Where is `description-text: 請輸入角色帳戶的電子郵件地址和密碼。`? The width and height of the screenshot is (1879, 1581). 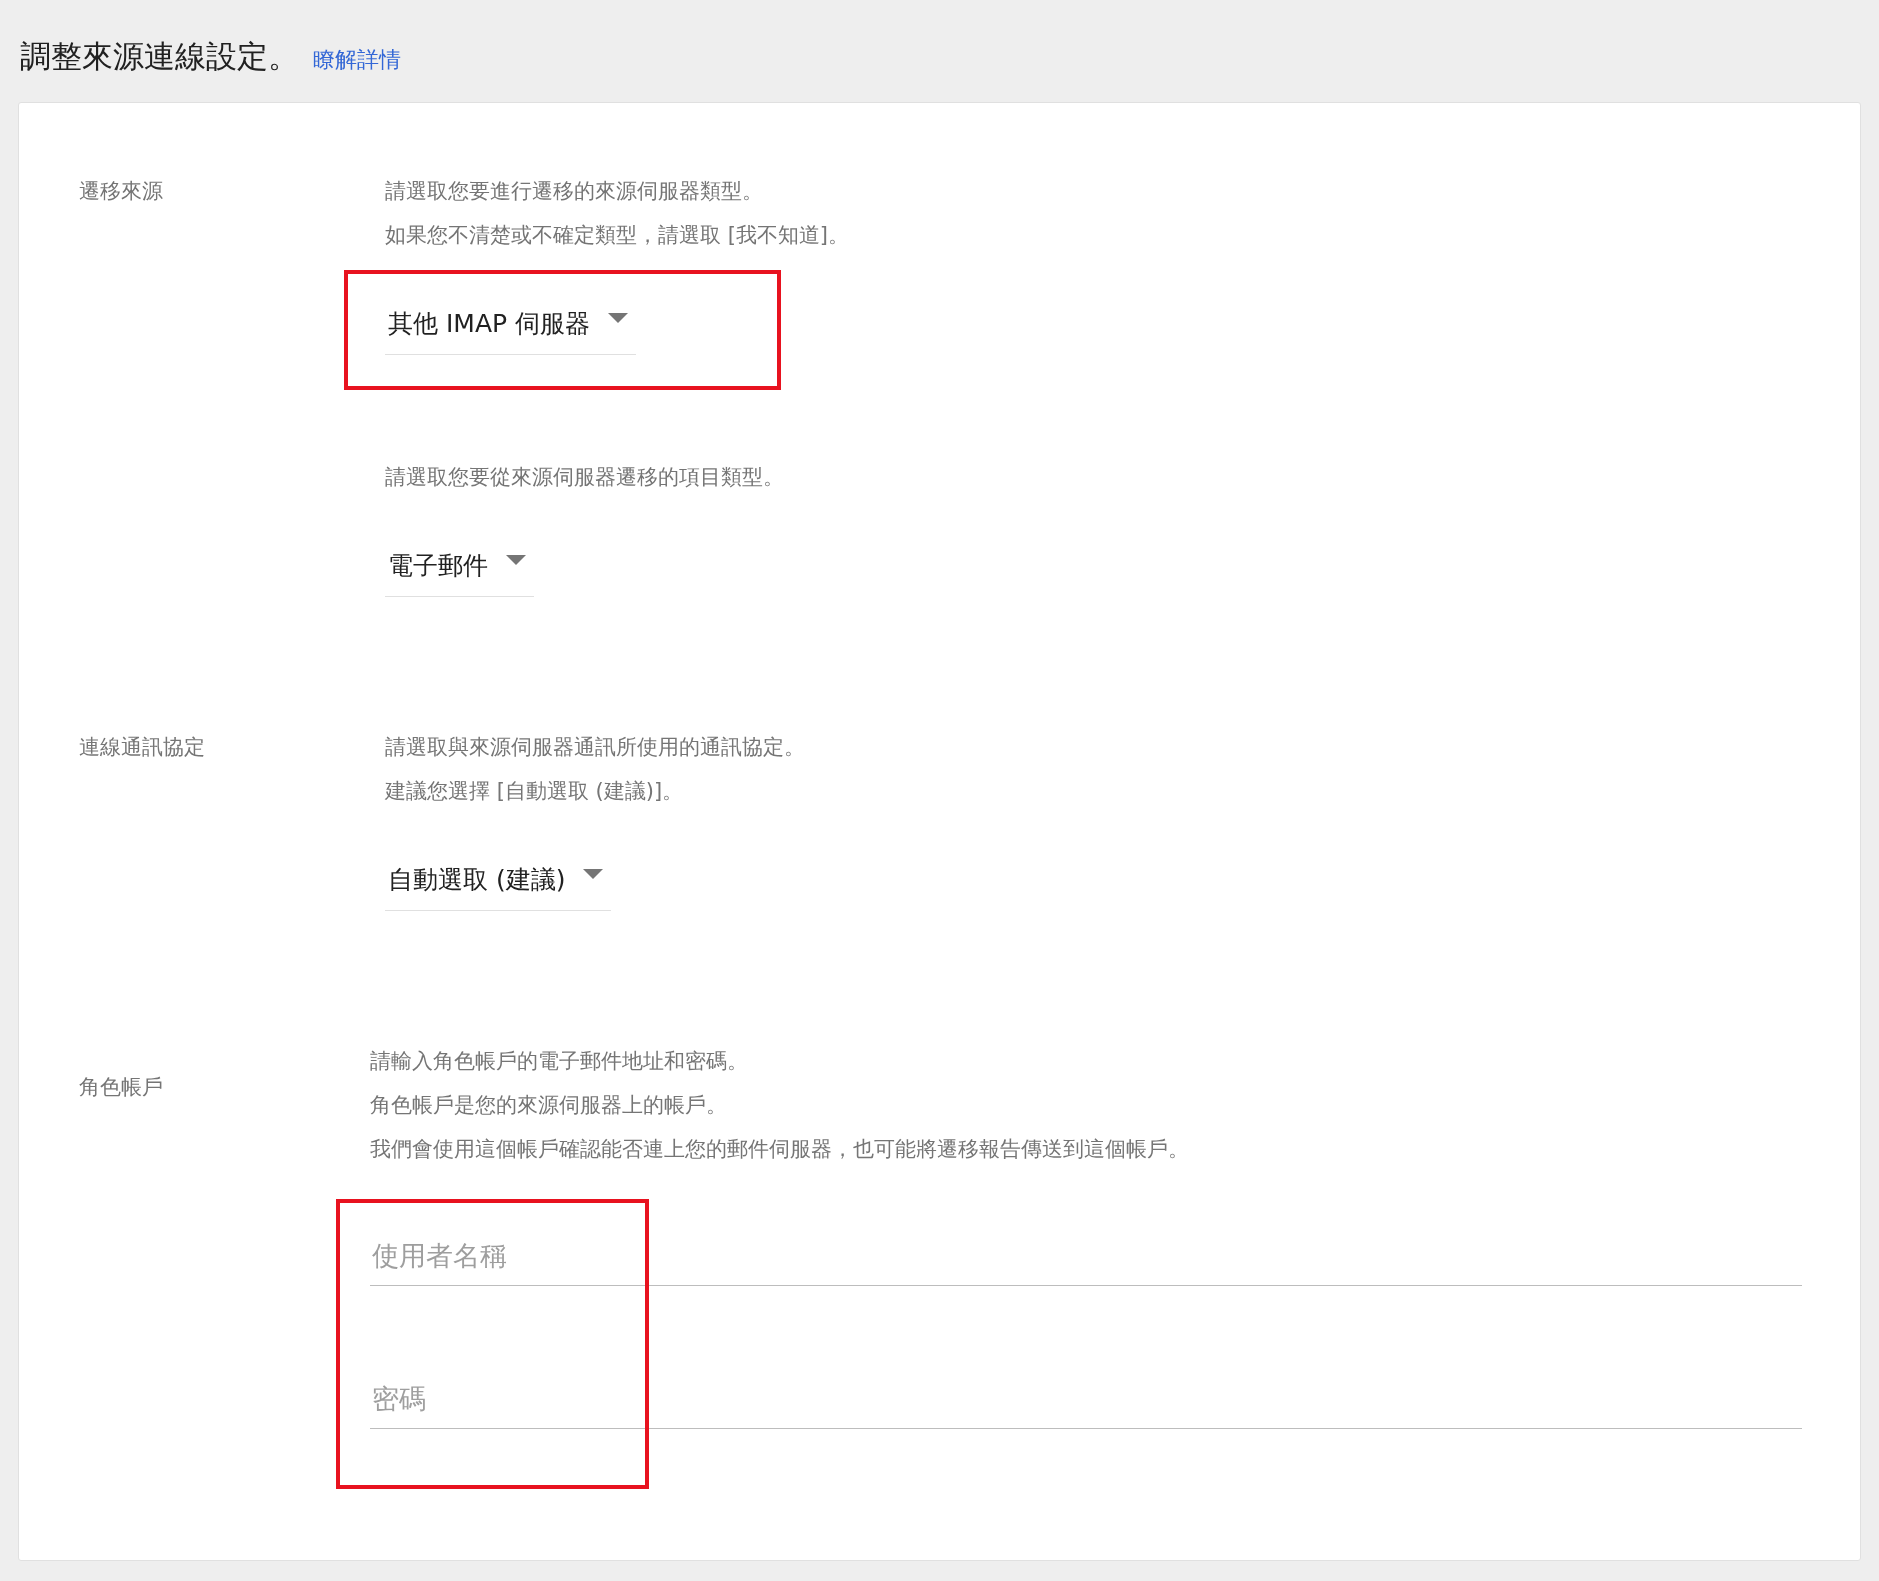 description-text: 請輸入角色帳戶的電子郵件地址和密碼。 is located at coordinates (559, 1061).